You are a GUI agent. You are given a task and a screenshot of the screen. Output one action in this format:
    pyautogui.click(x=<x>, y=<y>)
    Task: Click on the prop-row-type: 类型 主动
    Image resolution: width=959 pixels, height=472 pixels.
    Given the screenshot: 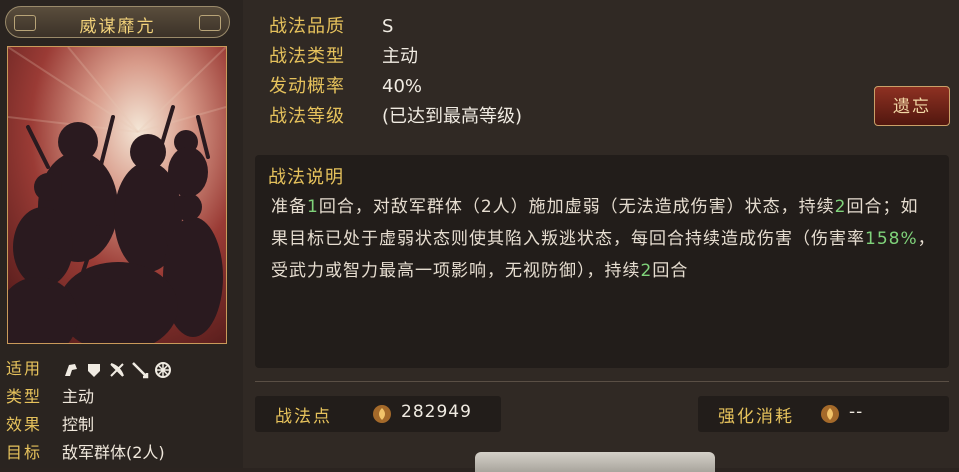 What is the action you would take?
    pyautogui.click(x=123, y=397)
    